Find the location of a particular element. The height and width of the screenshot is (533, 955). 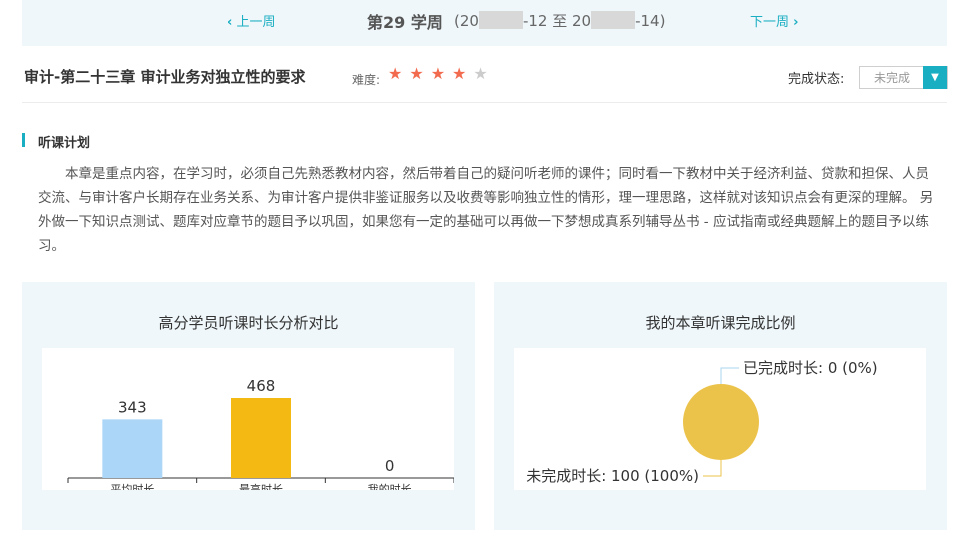

bar-chart-area: 343 平均时长 468 最高时长 0 我的时长 is located at coordinates (248, 422).